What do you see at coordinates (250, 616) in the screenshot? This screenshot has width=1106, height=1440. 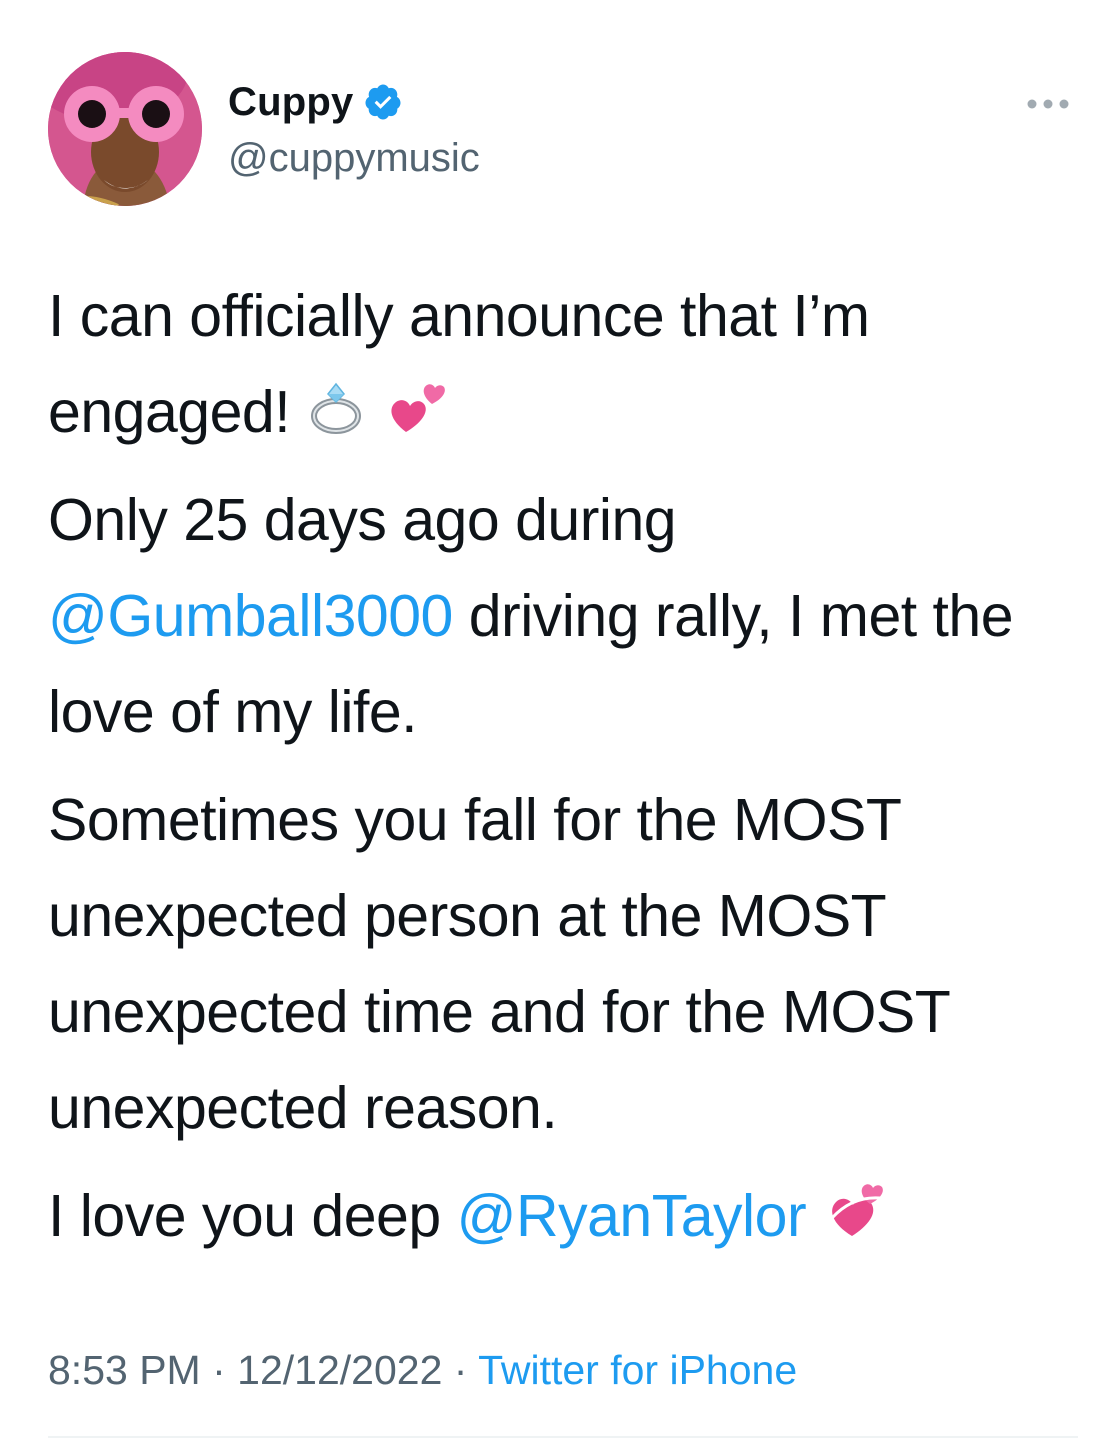 I see `mention-link: @Gumball3000` at bounding box center [250, 616].